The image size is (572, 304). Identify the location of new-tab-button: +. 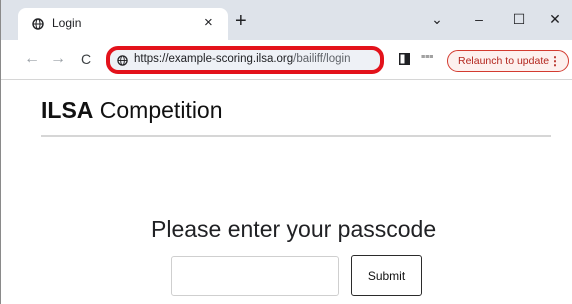
(241, 21).